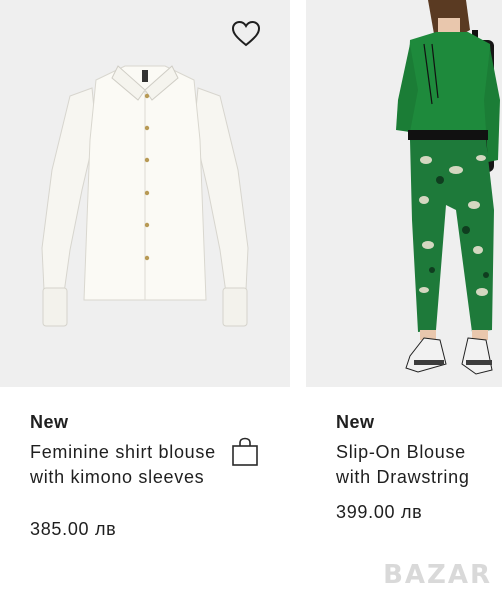 Image resolution: width=502 pixels, height=600 pixels. I want to click on product-price: 399.00 лв, so click(379, 512).